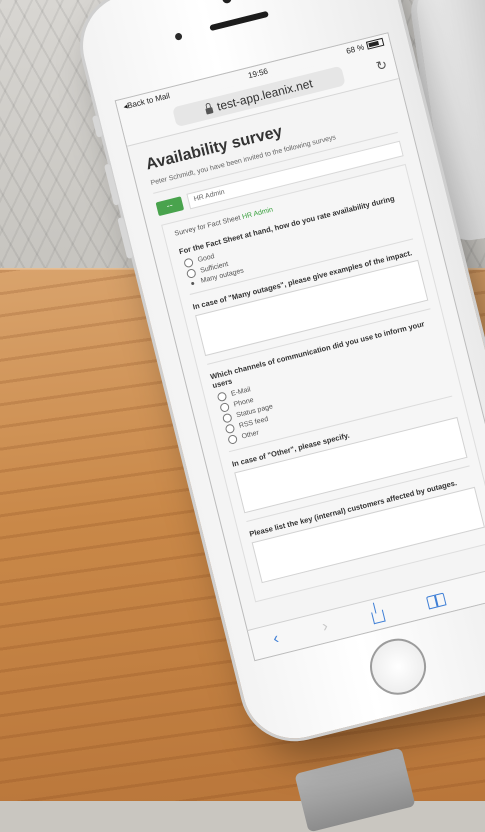  I want to click on earpiece, so click(239, 21).